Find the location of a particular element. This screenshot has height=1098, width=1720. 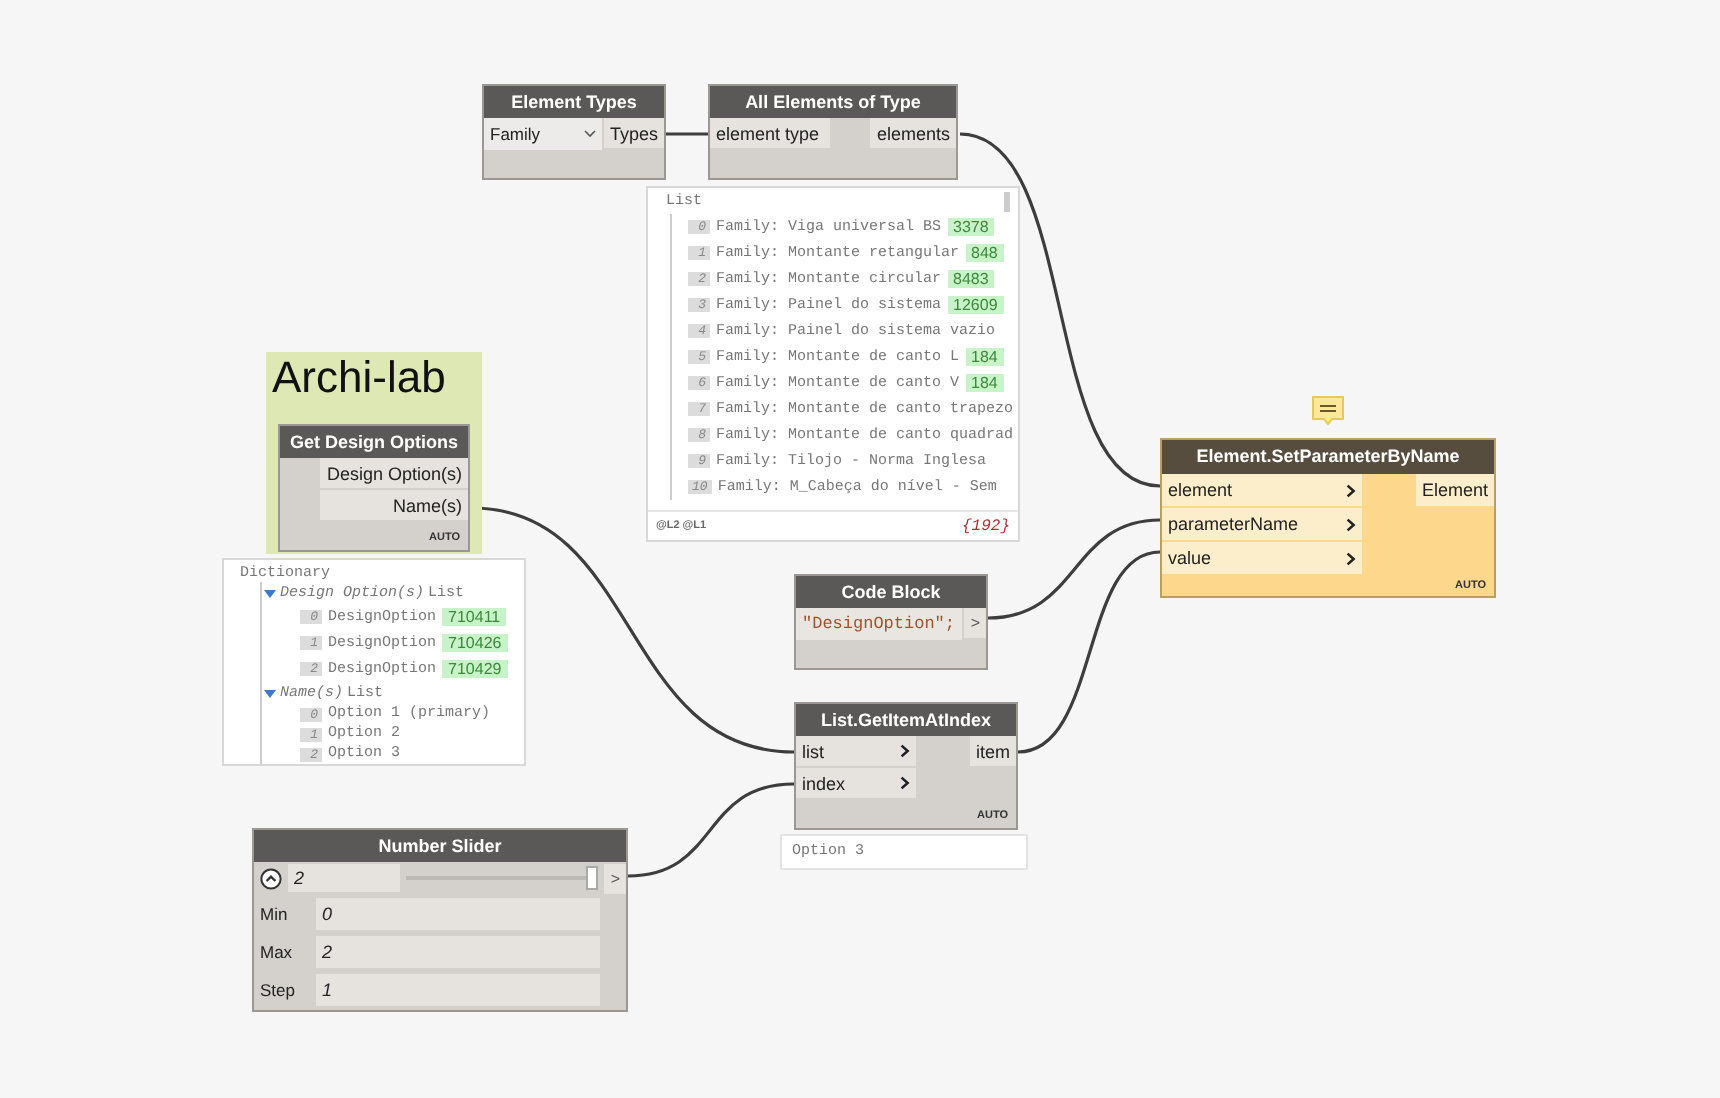

element-id: 848 is located at coordinates (984, 253).